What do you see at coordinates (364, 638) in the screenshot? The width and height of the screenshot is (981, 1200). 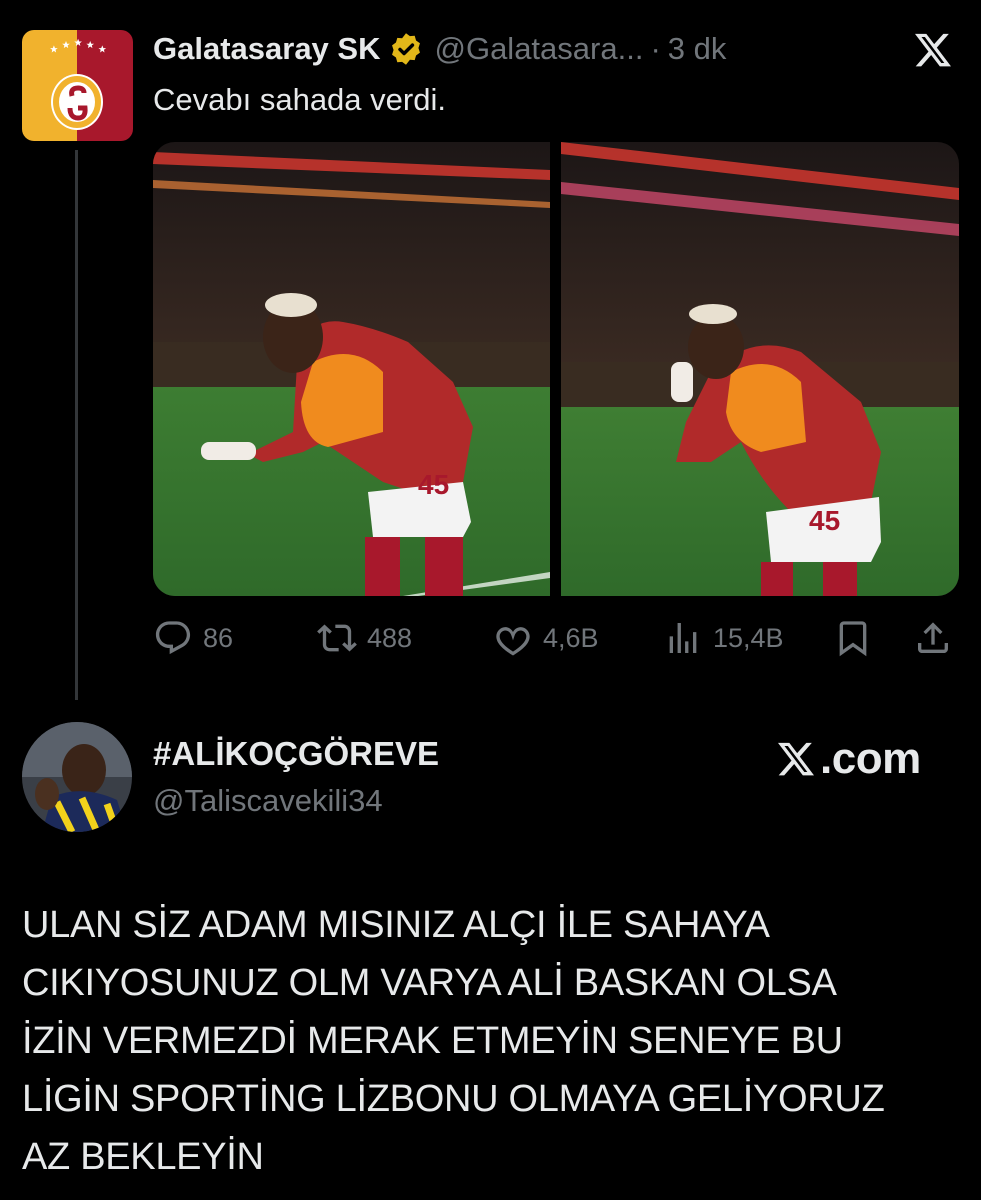 I see `repost-button: 488` at bounding box center [364, 638].